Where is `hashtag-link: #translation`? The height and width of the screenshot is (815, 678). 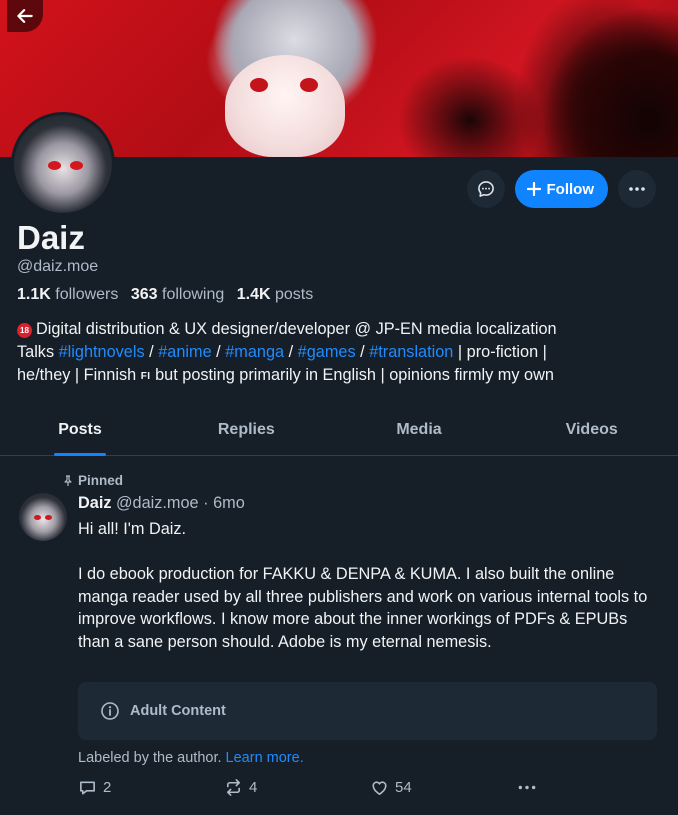 hashtag-link: #translation is located at coordinates (411, 352).